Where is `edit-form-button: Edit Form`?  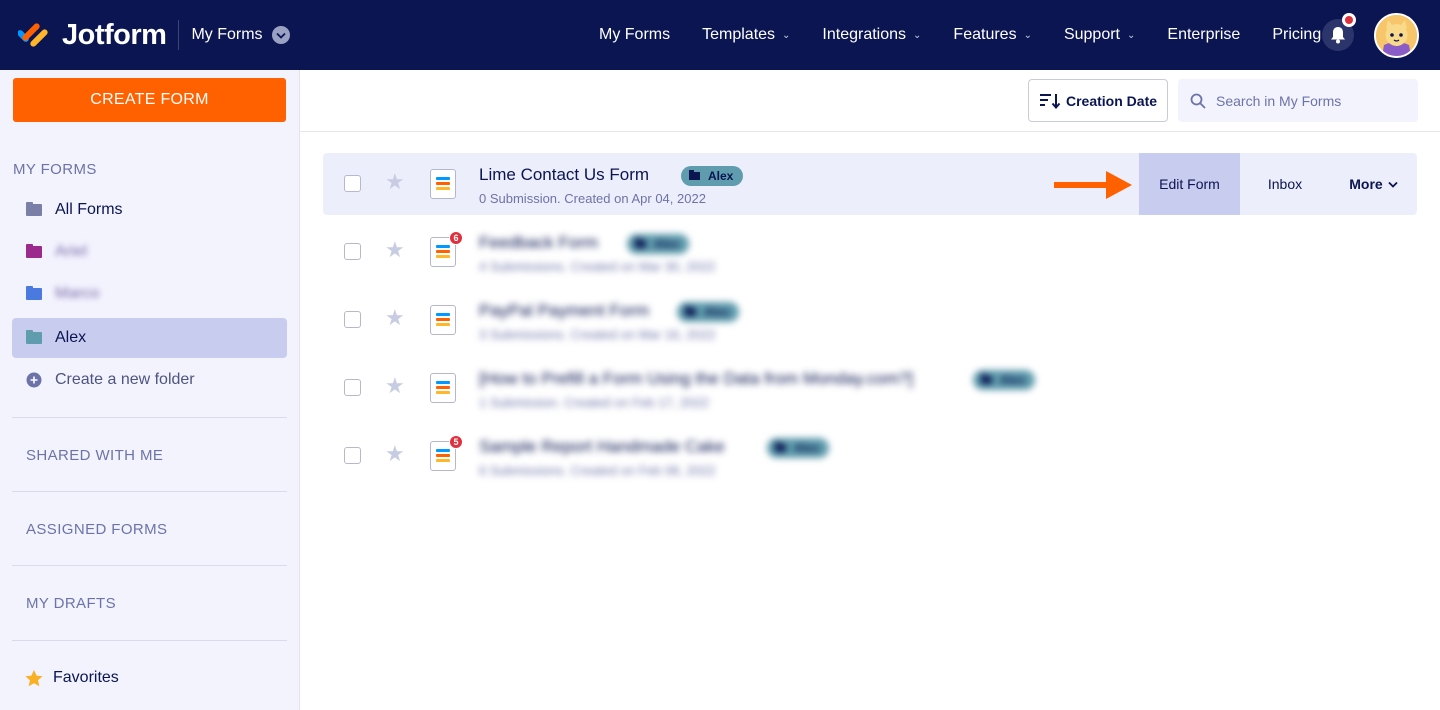 edit-form-button: Edit Form is located at coordinates (1189, 184).